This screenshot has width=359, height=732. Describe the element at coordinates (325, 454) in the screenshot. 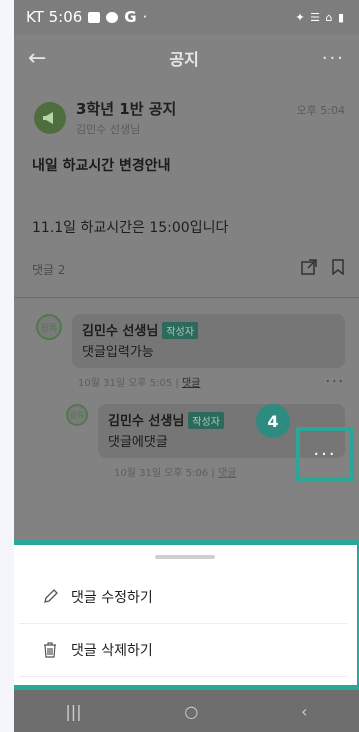

I see `reply-more-button: ···` at that location.